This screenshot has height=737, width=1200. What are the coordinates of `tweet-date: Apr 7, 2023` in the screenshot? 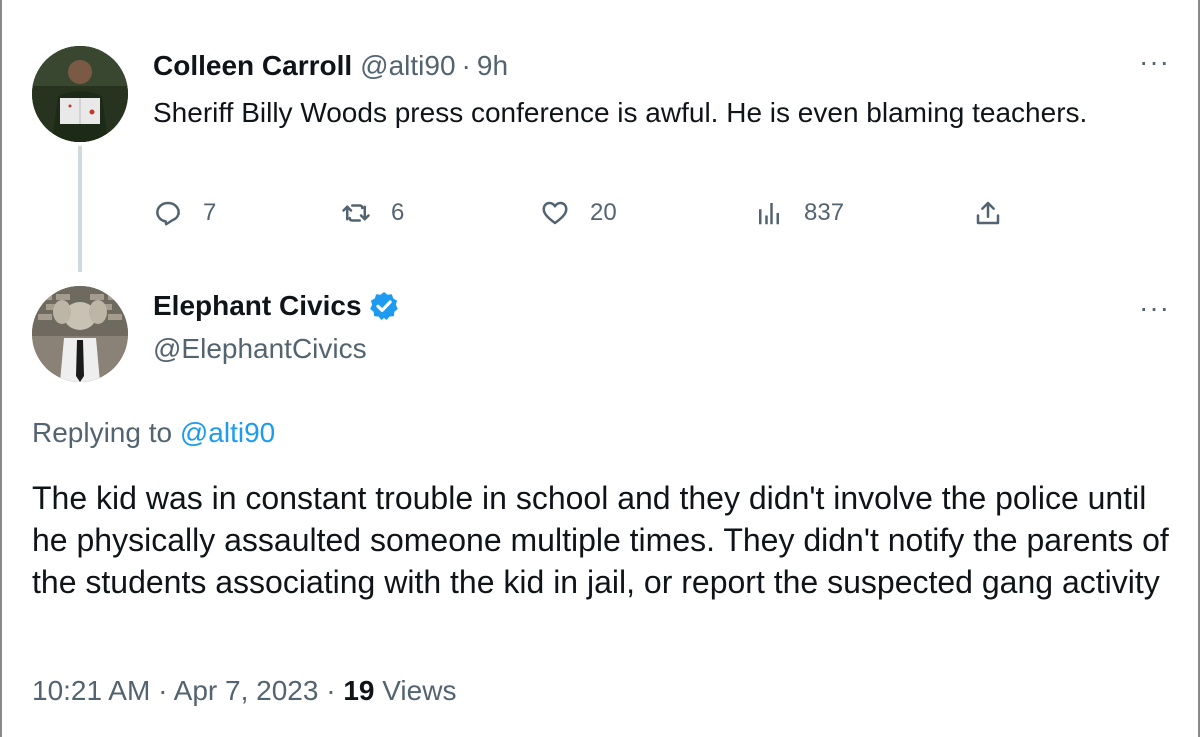 It's located at (246, 690).